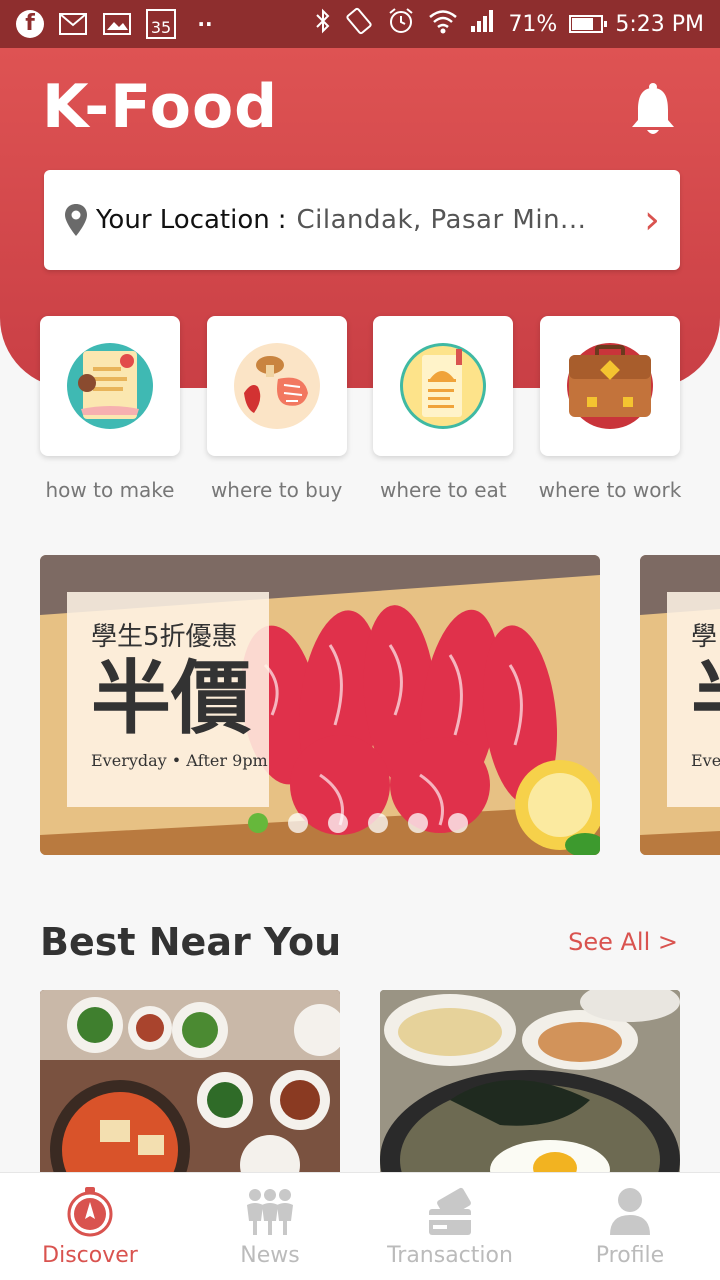  Describe the element at coordinates (358, 823) in the screenshot. I see `carousel-dots` at that location.